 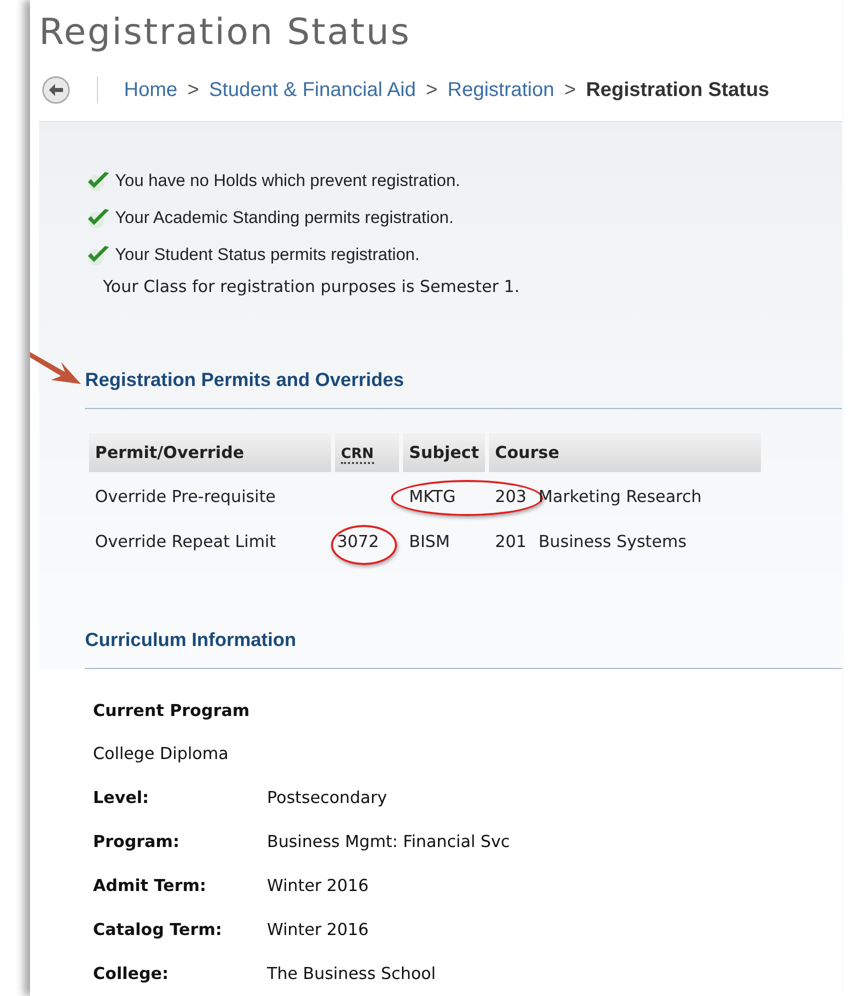 What do you see at coordinates (151, 90) in the screenshot?
I see `breadcrumb-link: Home` at bounding box center [151, 90].